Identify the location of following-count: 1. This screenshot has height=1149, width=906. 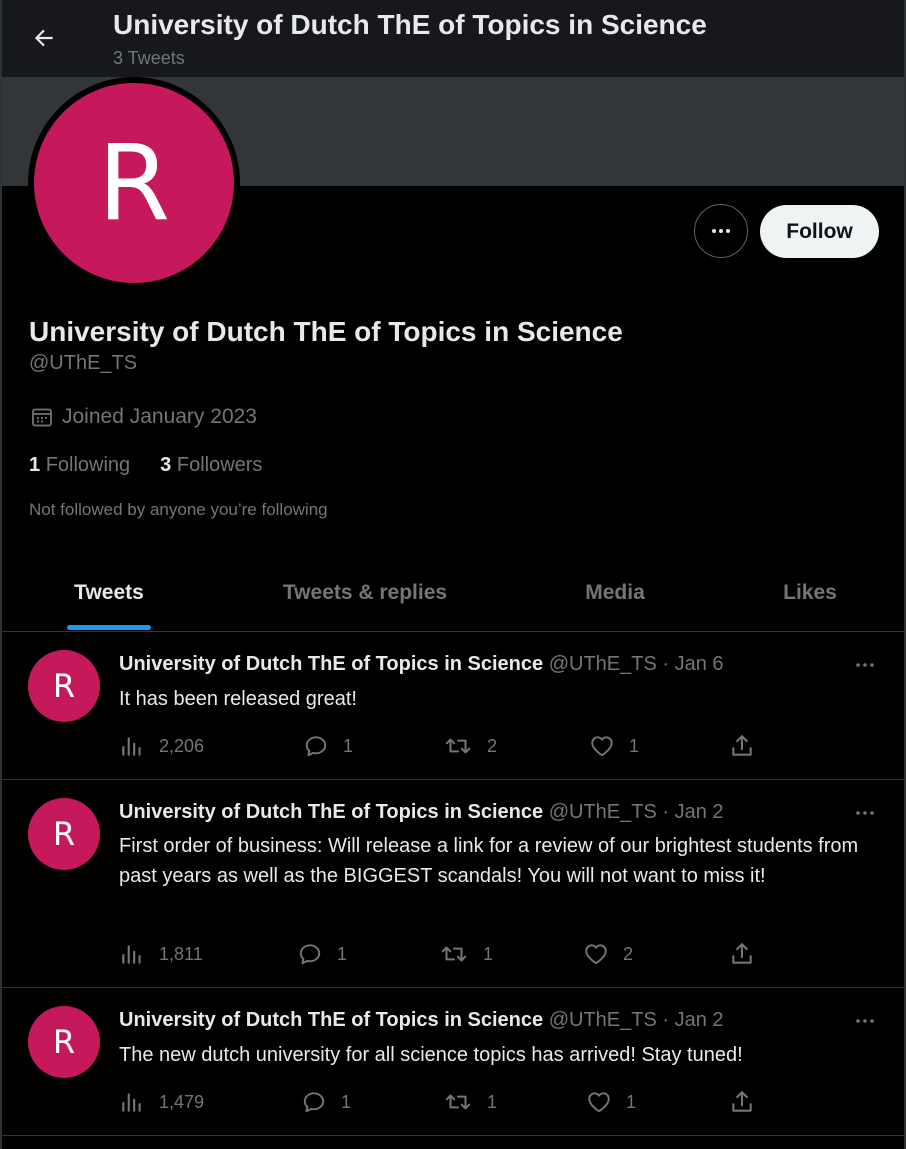
(35, 465).